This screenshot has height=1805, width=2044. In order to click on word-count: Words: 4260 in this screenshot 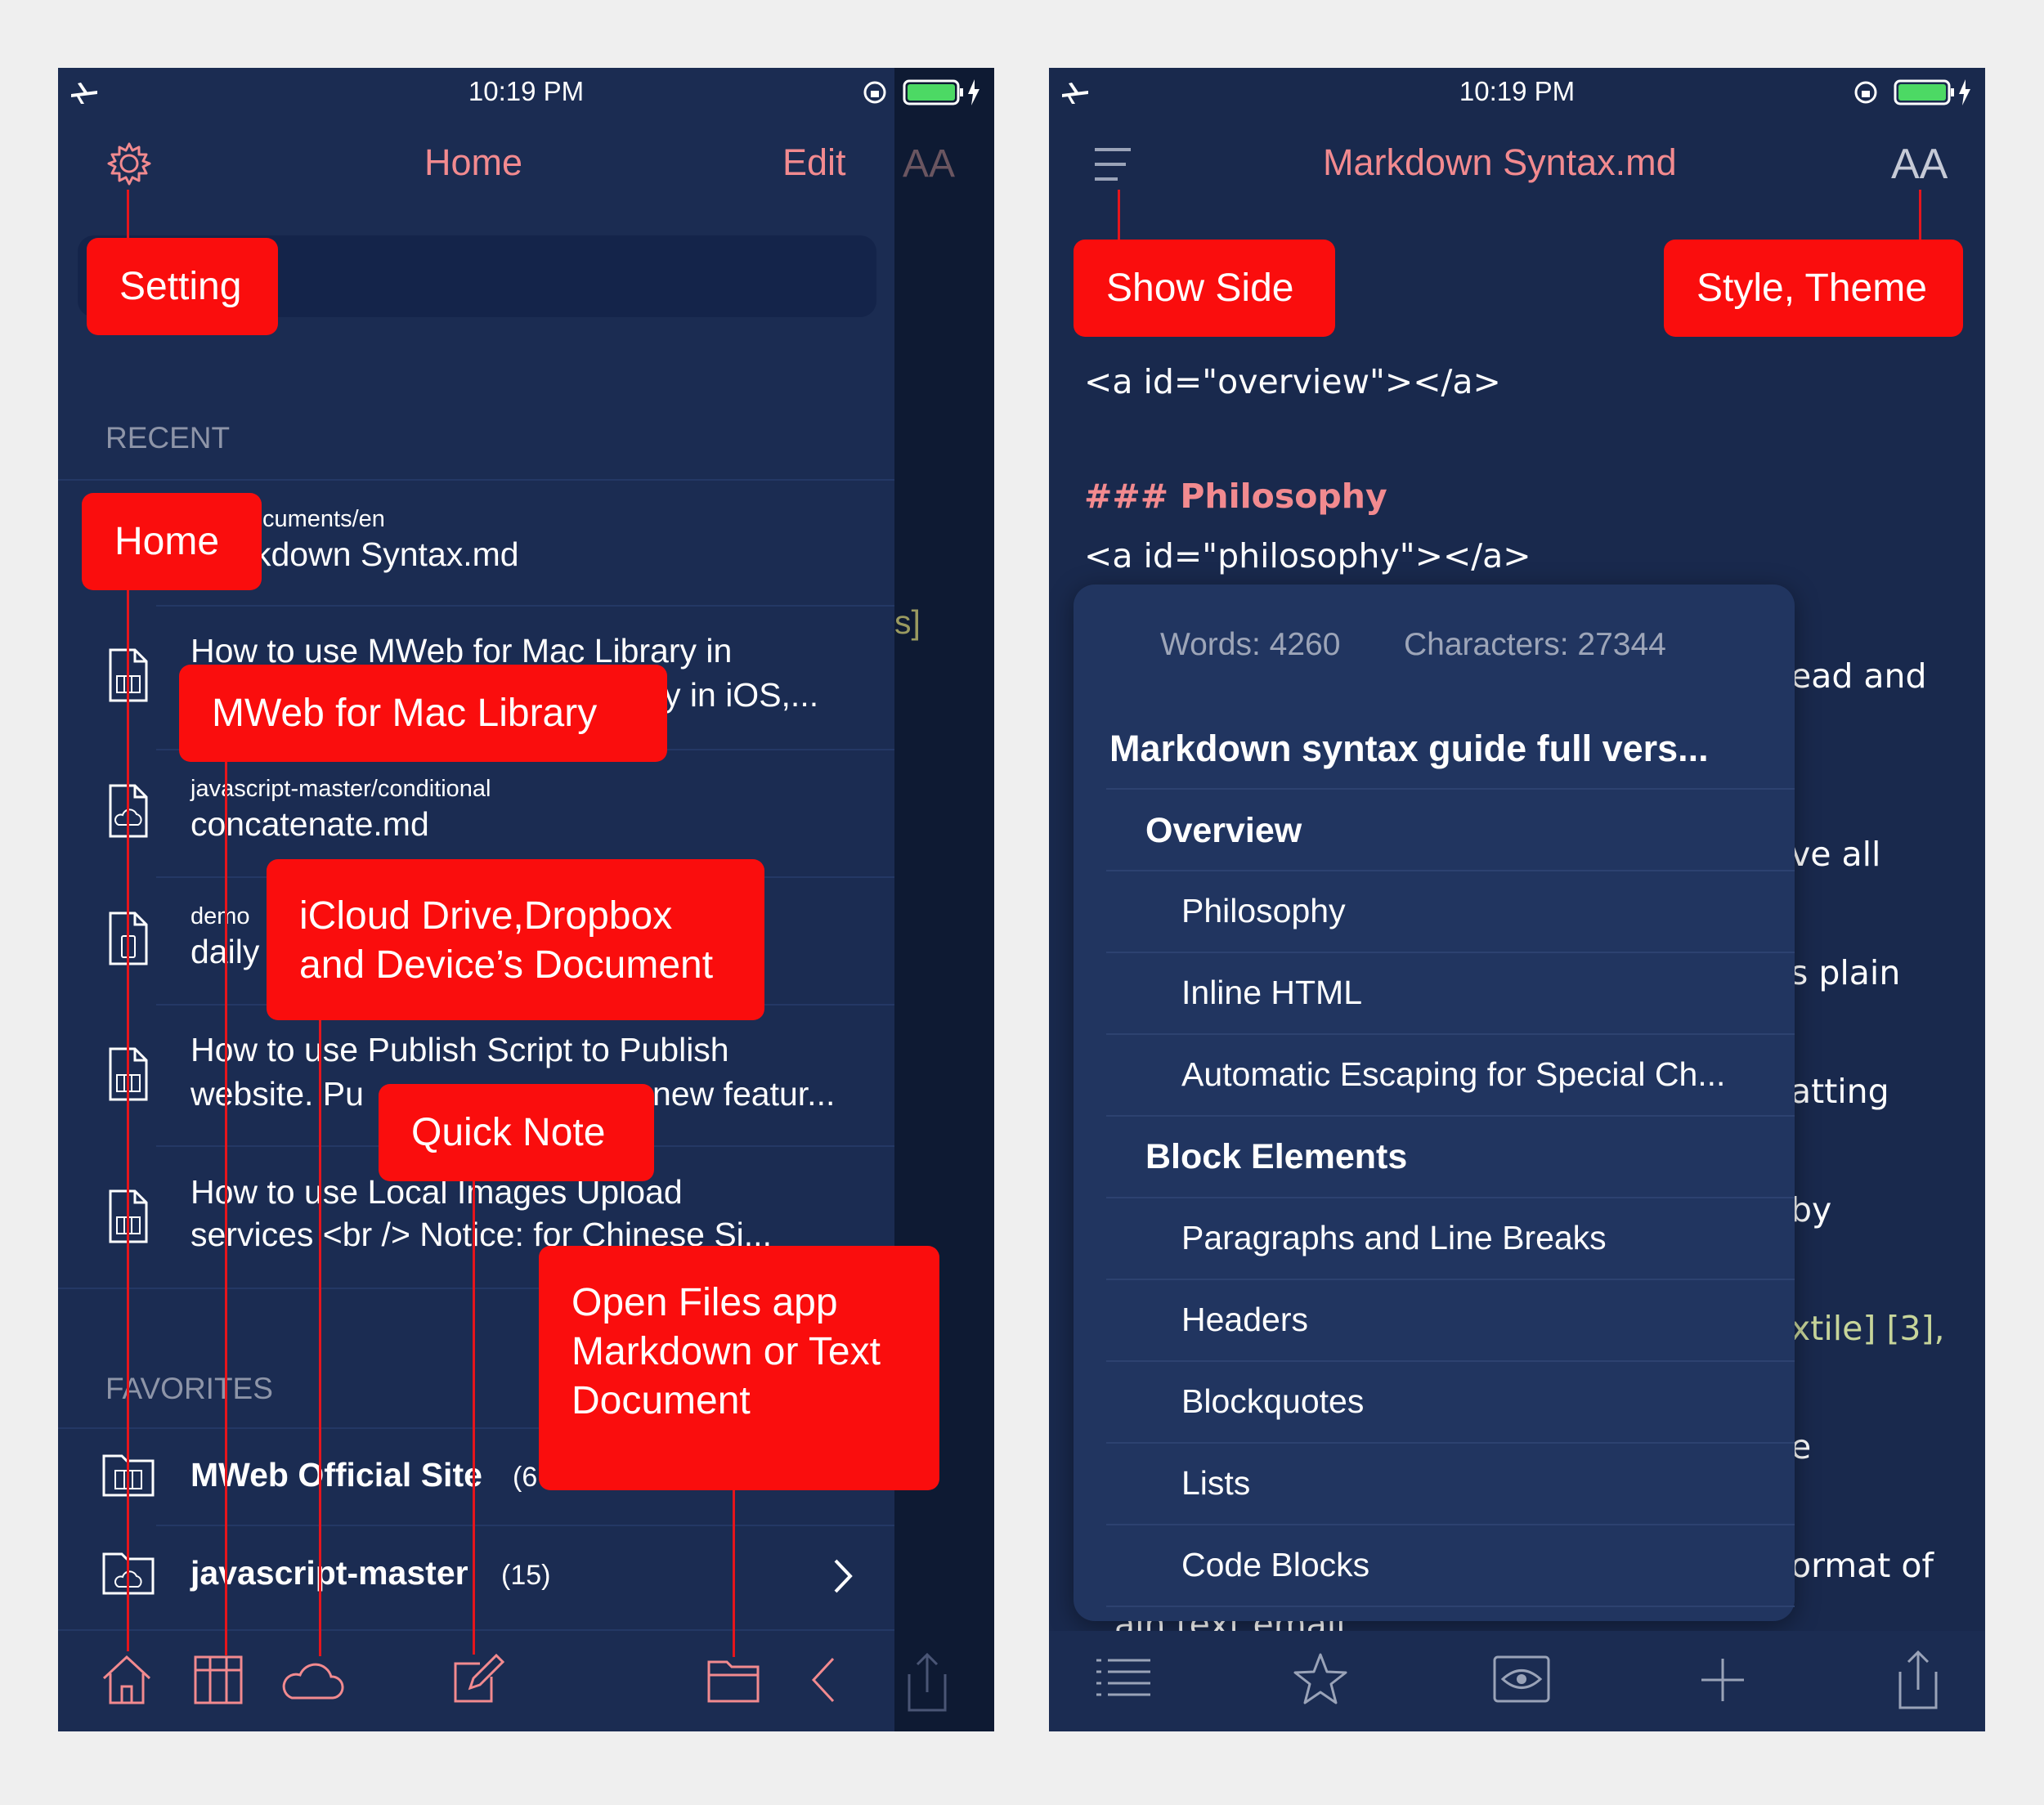, I will do `click(1250, 644)`.